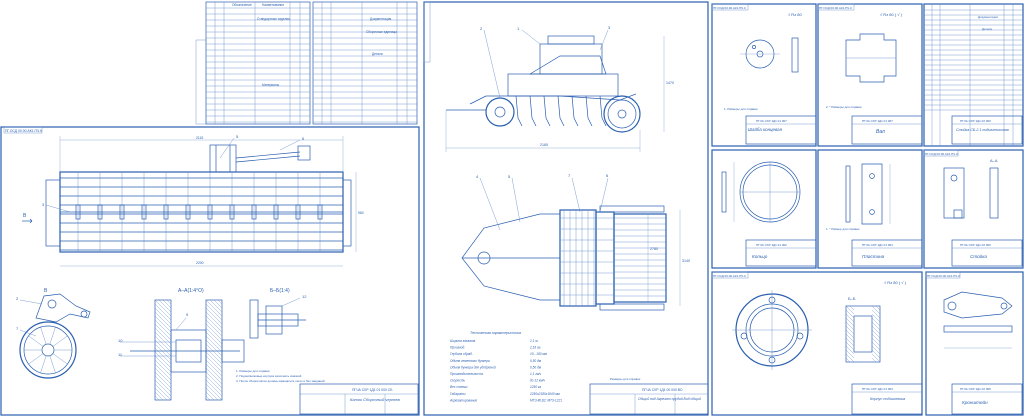 The height and width of the screenshot is (417, 1024). Describe the element at coordinates (458, 394) in the screenshot. I see `tech-row-key: Габариты` at that location.